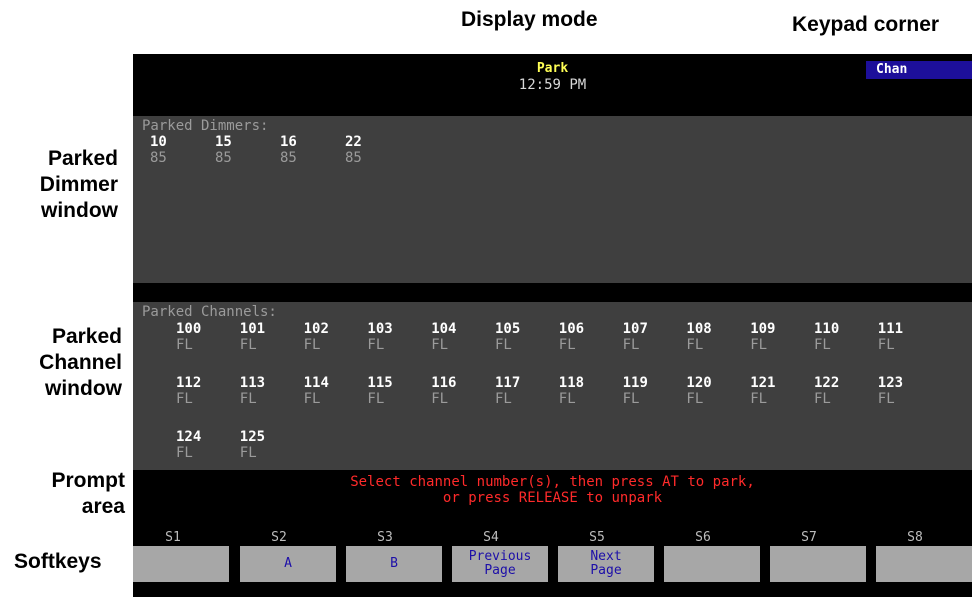 The width and height of the screenshot is (972, 597). What do you see at coordinates (827, 383) in the screenshot?
I see `channel-number: 122` at bounding box center [827, 383].